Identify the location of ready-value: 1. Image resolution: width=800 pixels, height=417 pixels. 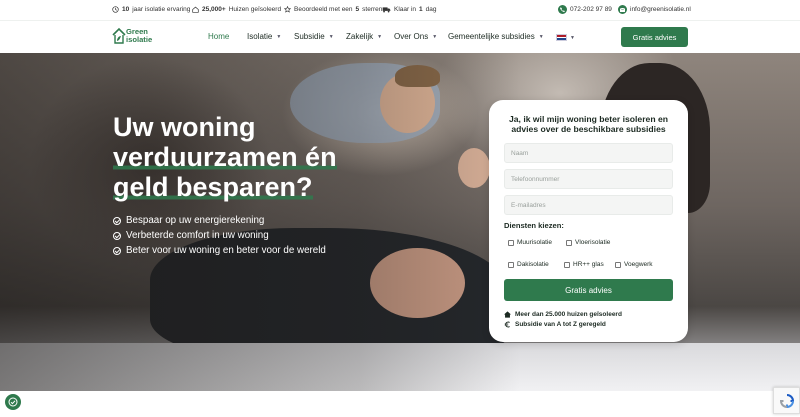
(421, 9).